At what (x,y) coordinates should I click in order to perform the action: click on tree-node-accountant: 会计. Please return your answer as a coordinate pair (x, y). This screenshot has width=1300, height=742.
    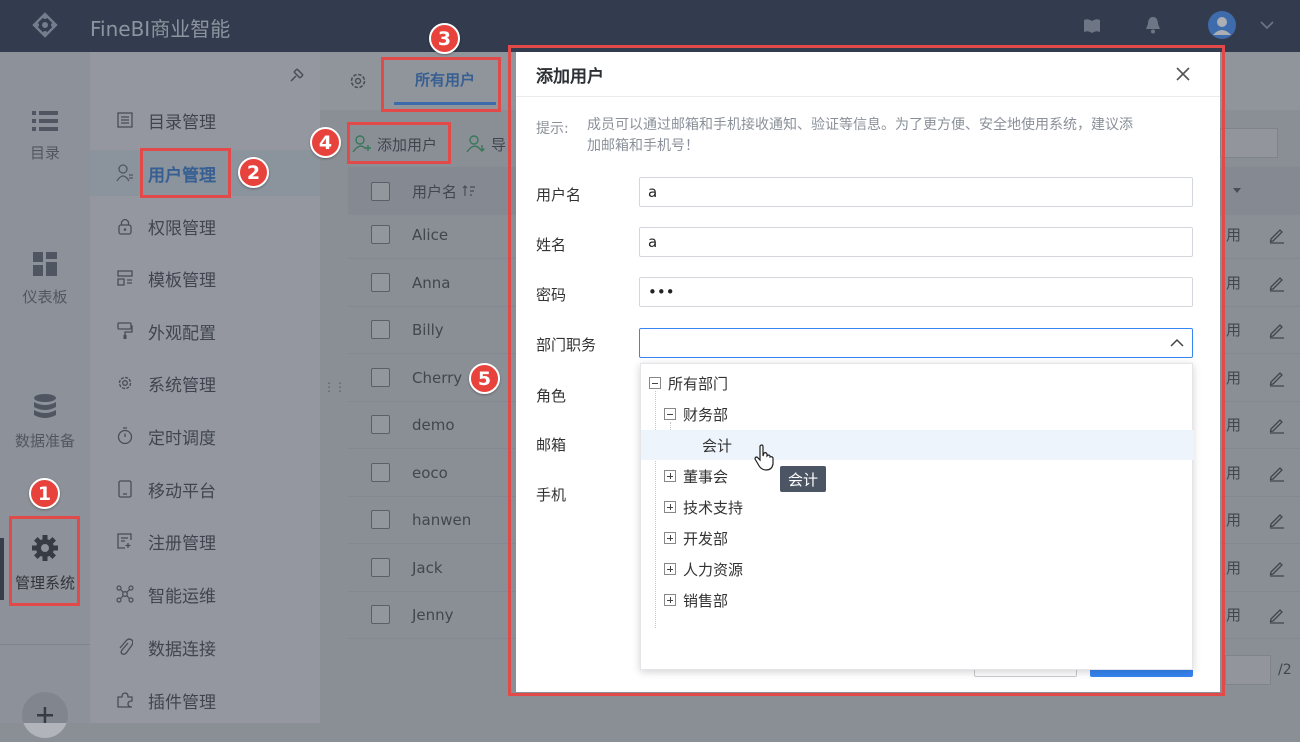
    Looking at the image, I should click on (717, 445).